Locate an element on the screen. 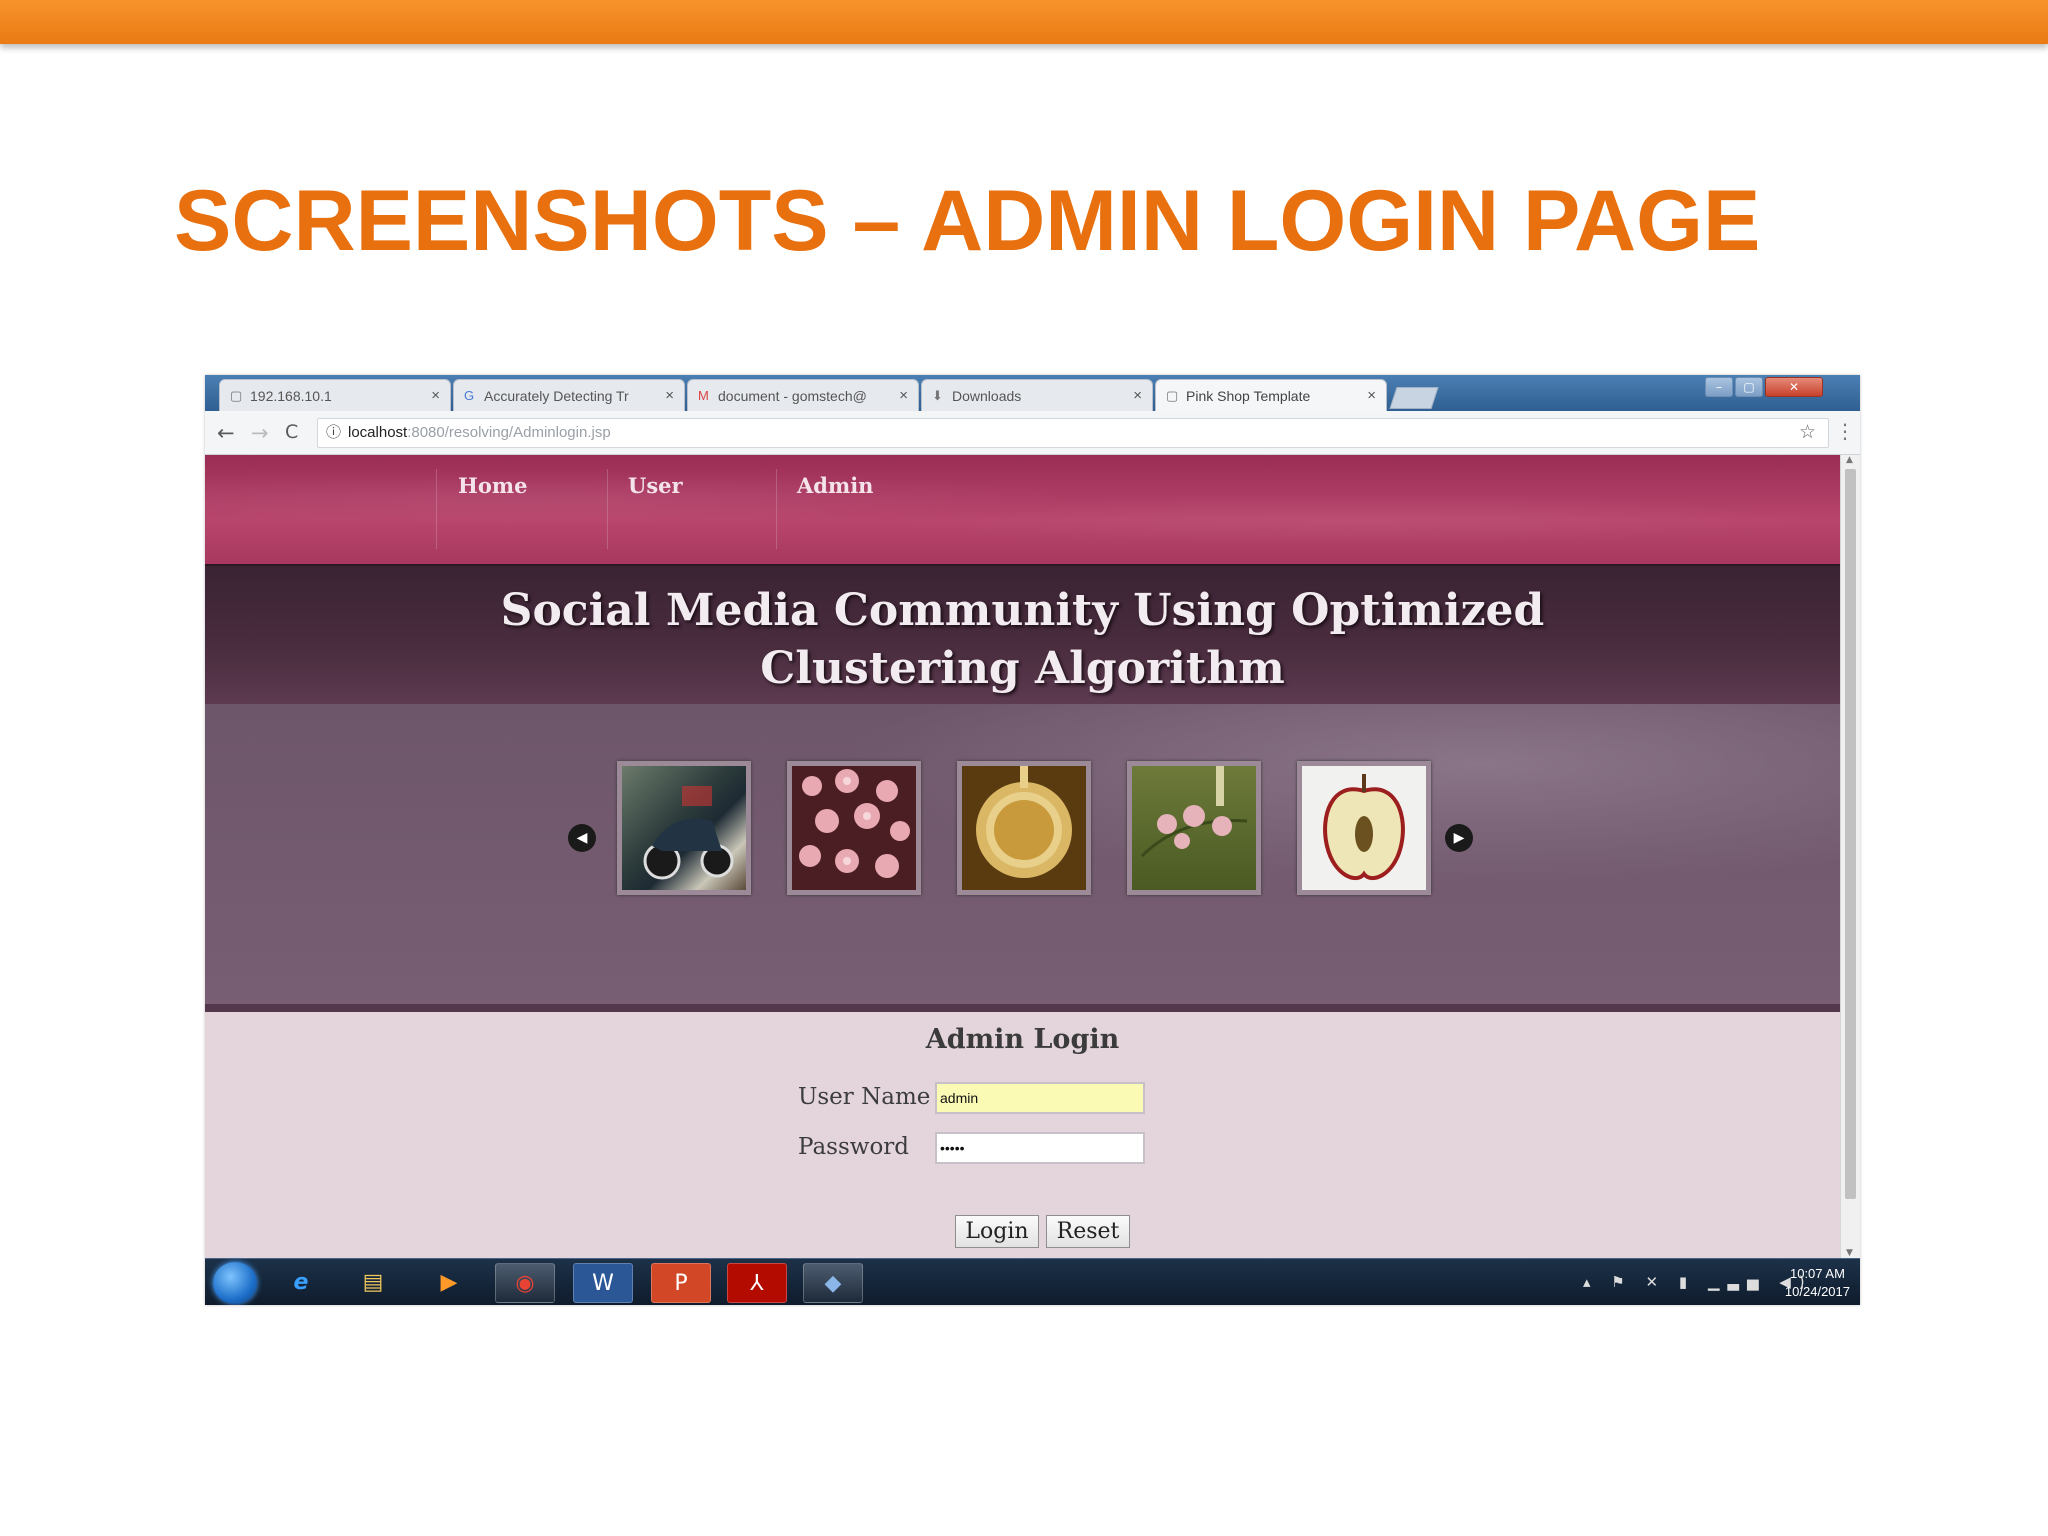  tab-label: 192.168.10.1 is located at coordinates (291, 396).